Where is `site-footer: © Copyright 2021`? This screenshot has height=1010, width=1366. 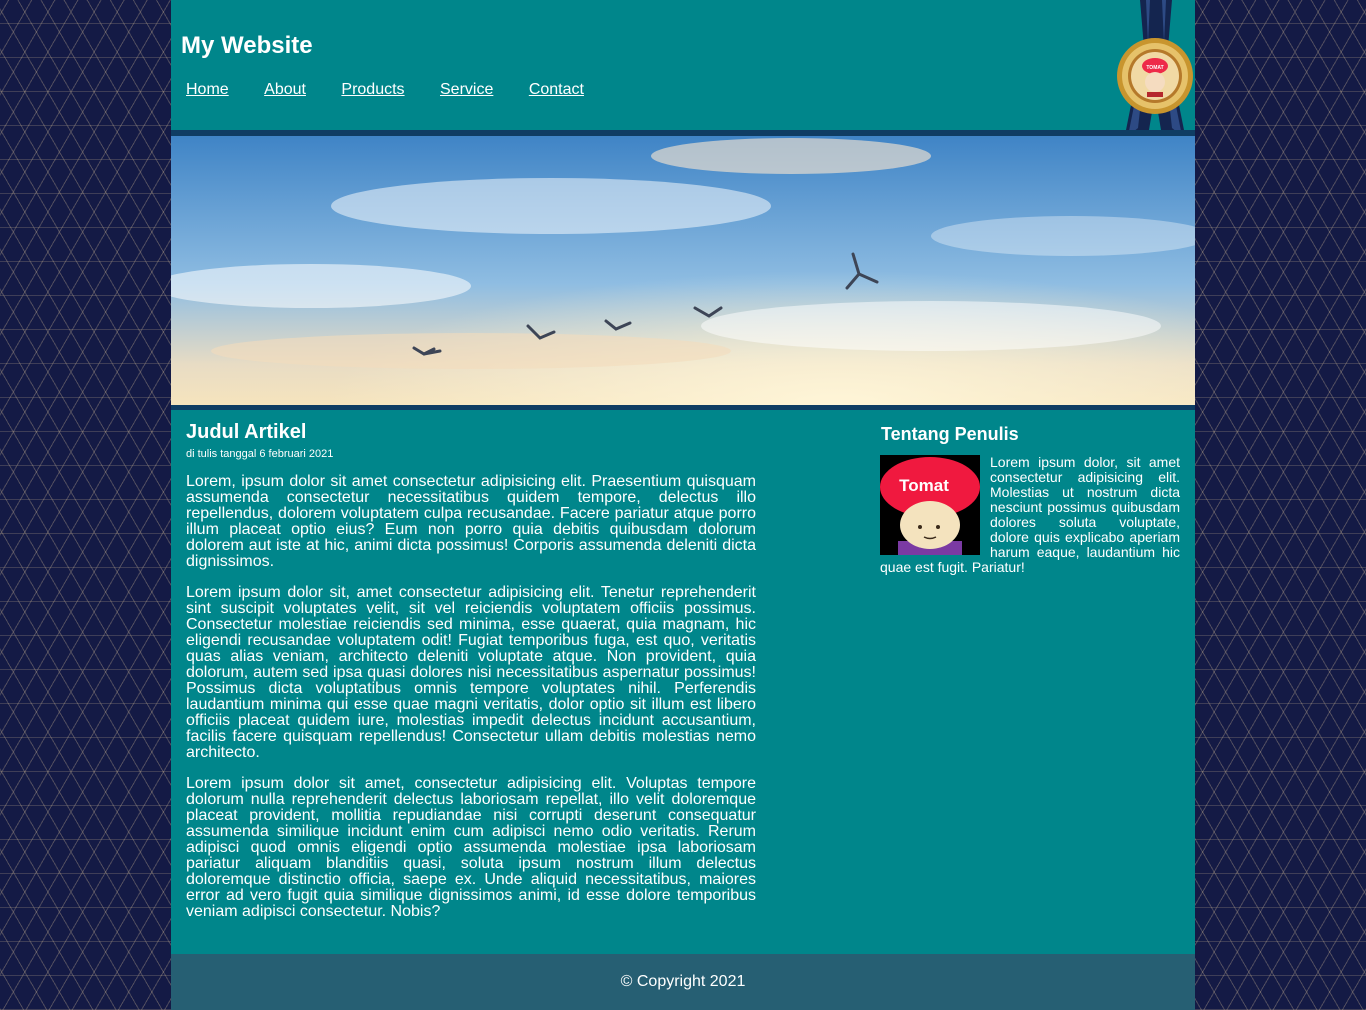 site-footer: © Copyright 2021 is located at coordinates (683, 982).